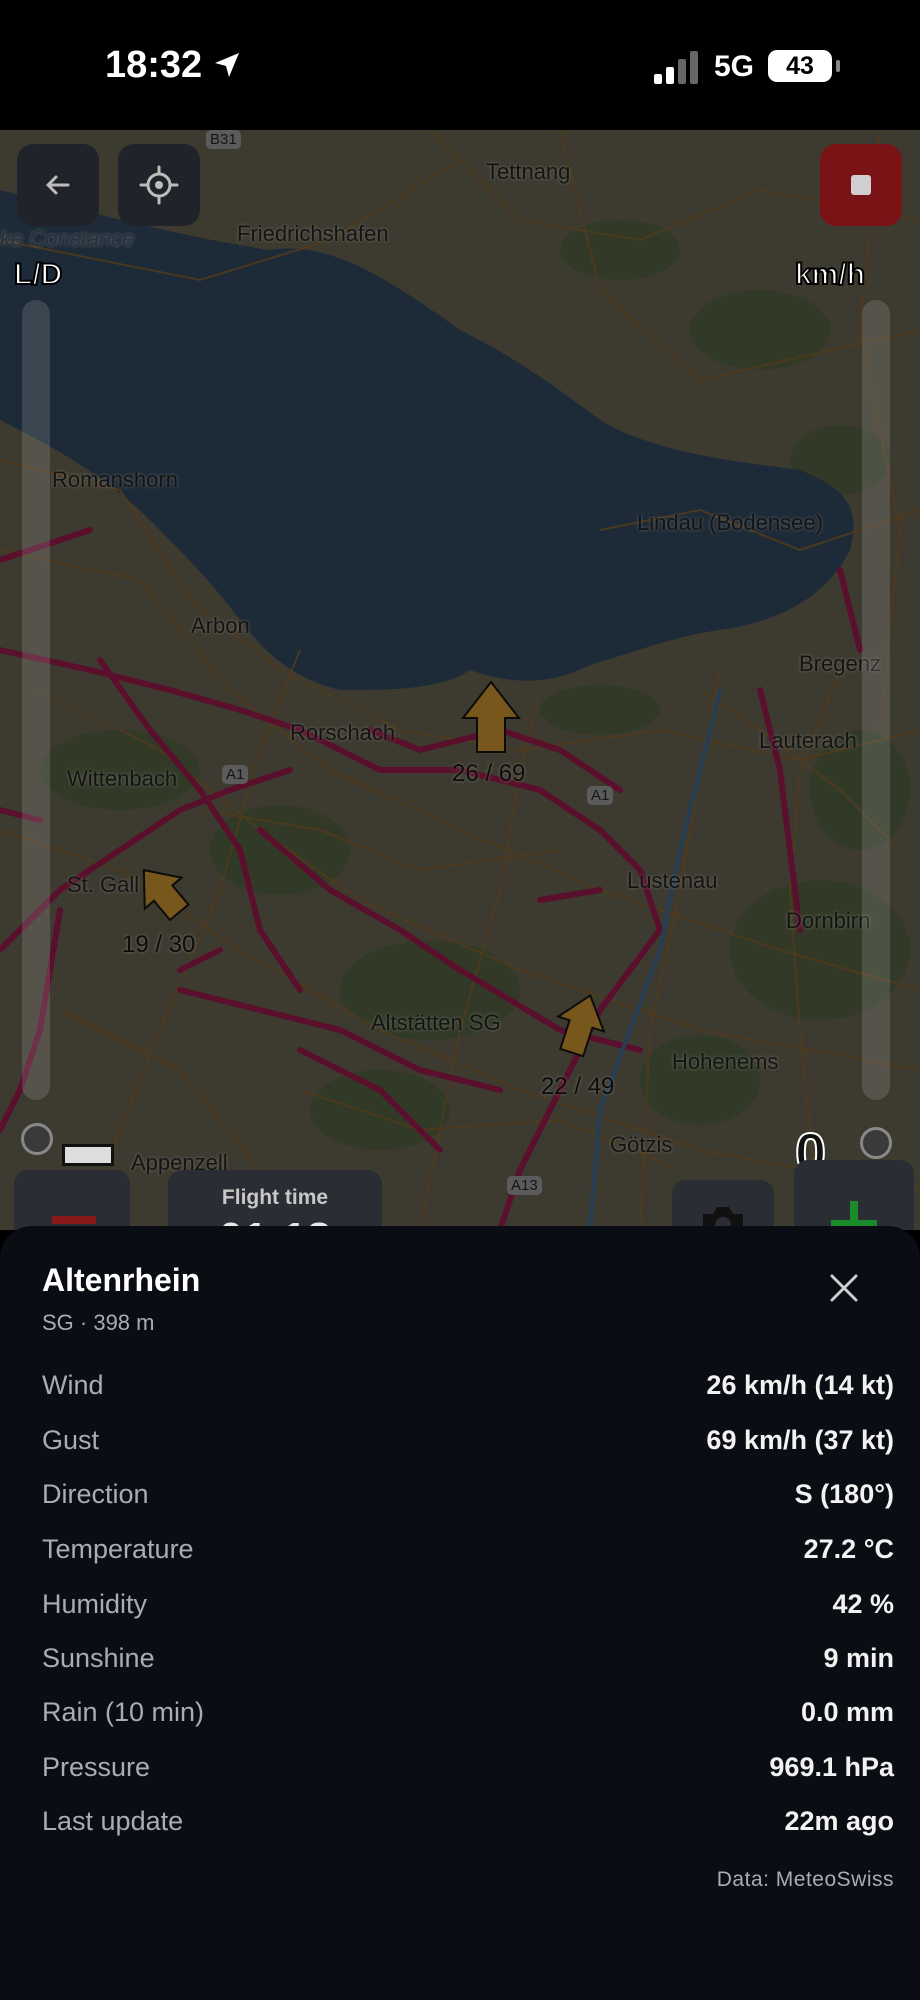 The image size is (920, 2000). What do you see at coordinates (734, 66) in the screenshot?
I see `network-type: 5G` at bounding box center [734, 66].